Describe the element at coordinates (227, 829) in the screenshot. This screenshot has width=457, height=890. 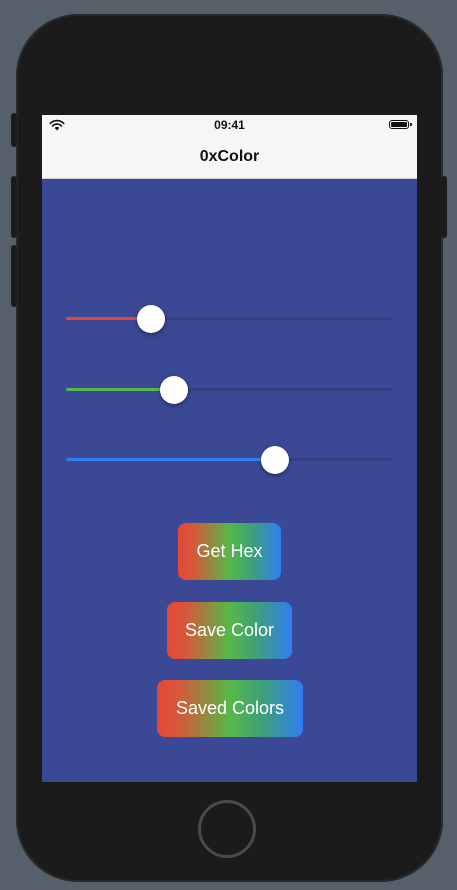
I see `home-button` at that location.